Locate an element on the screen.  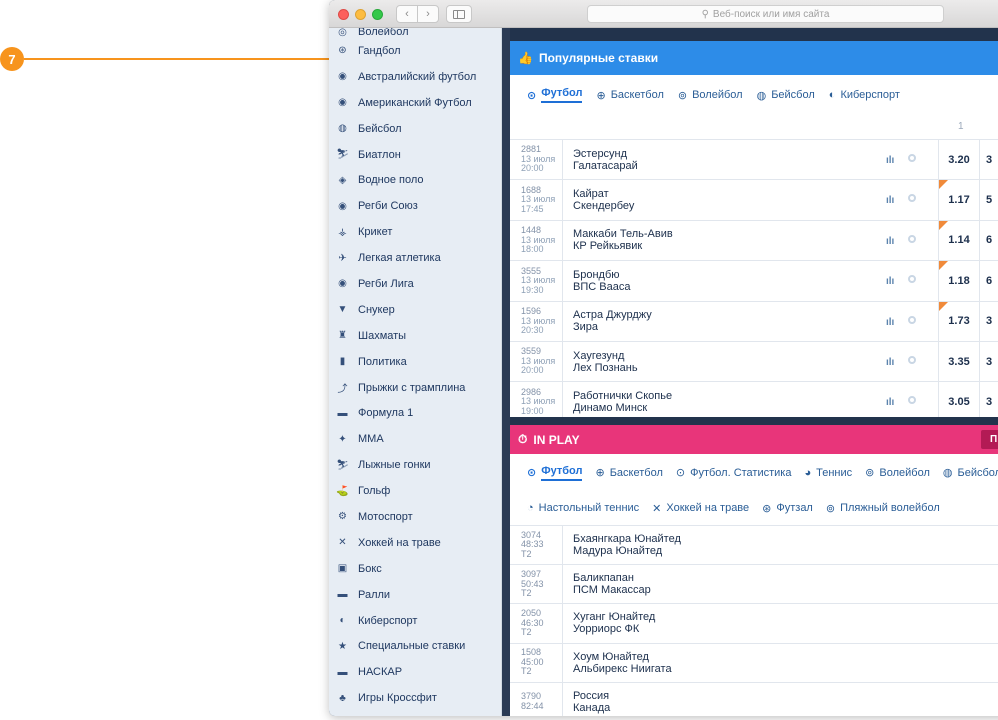
zoom-window-button is located at coordinates (377, 14).